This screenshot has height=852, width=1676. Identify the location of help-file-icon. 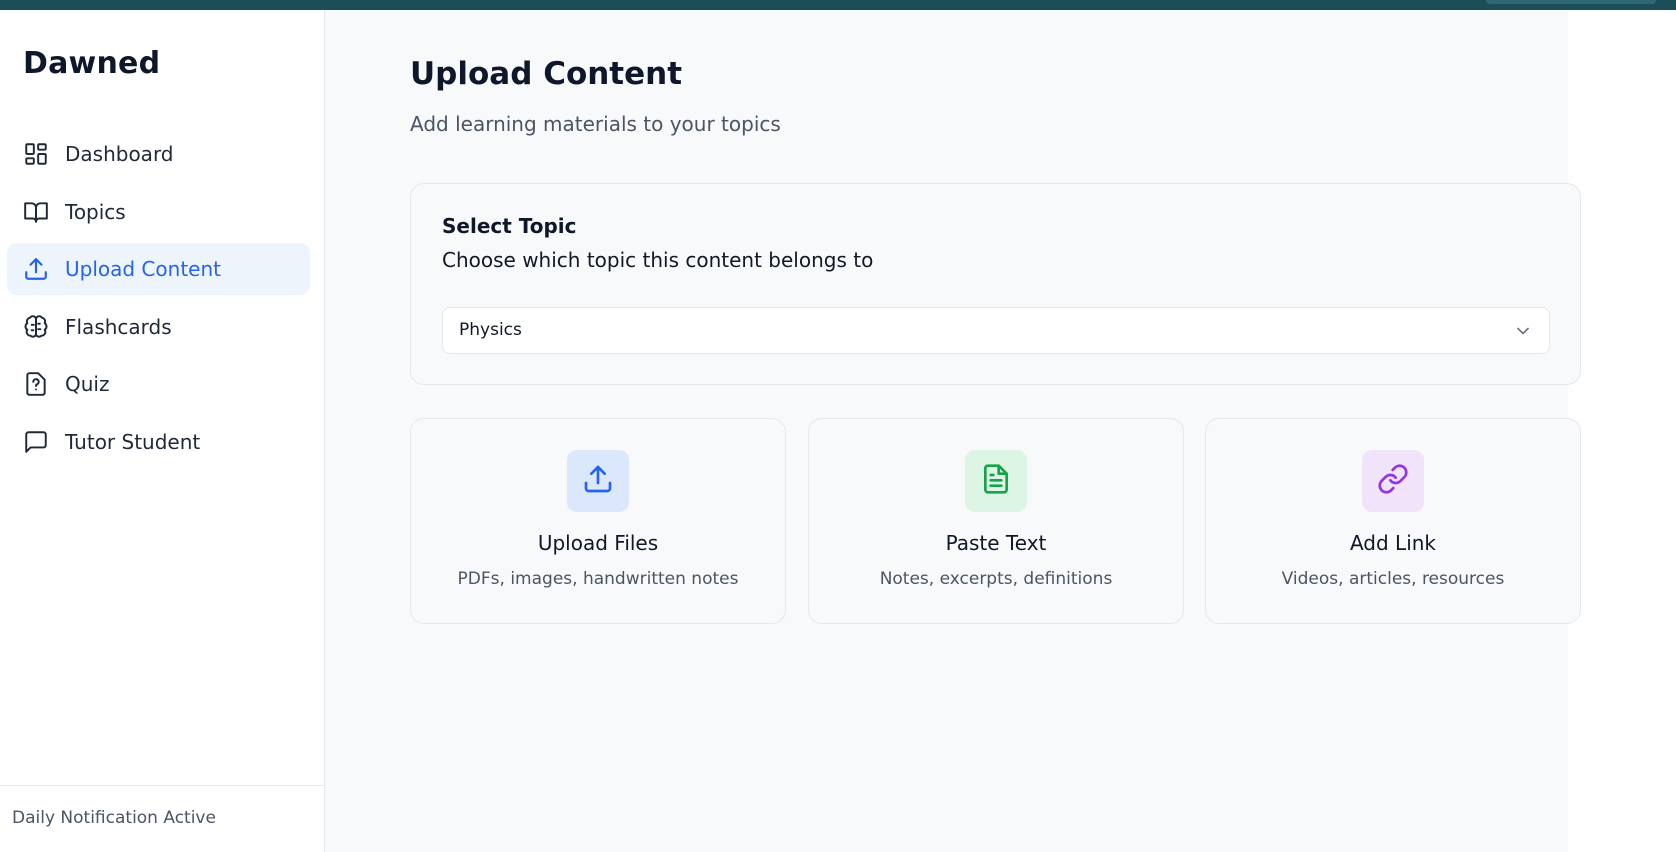
(36, 384).